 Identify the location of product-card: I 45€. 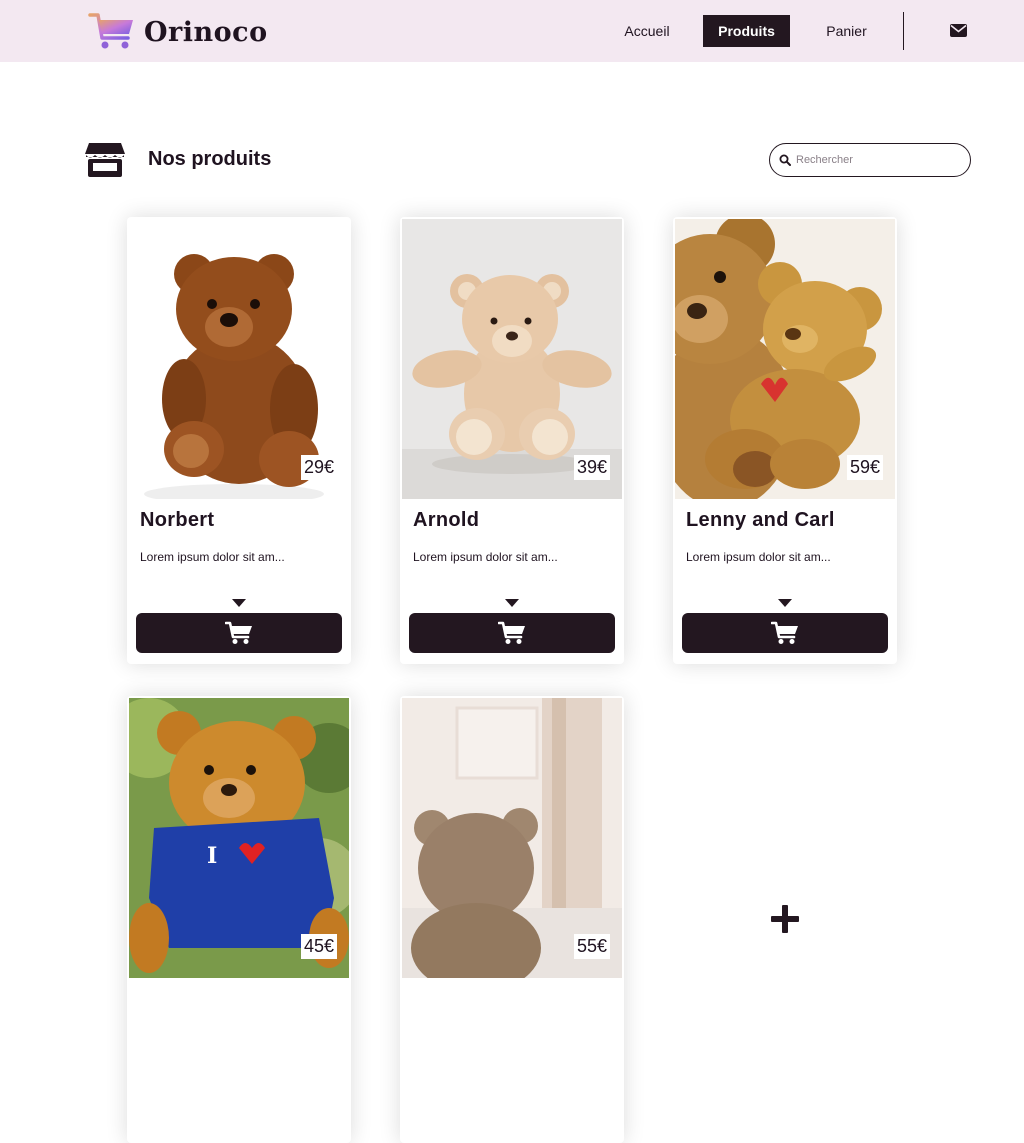
(239, 919).